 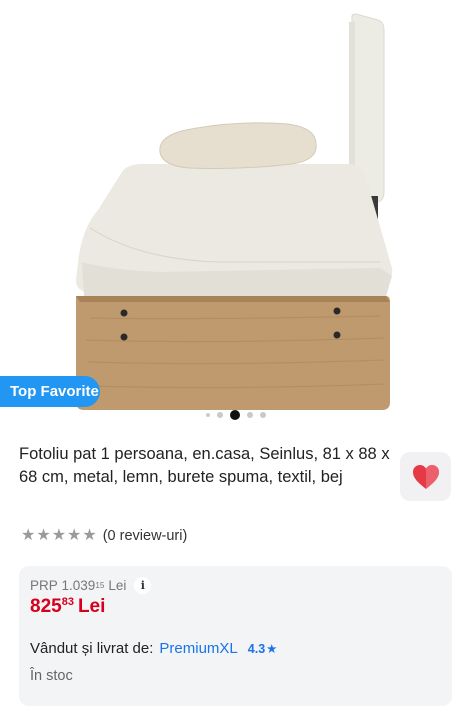 I want to click on price-integer: 825, so click(x=46, y=606).